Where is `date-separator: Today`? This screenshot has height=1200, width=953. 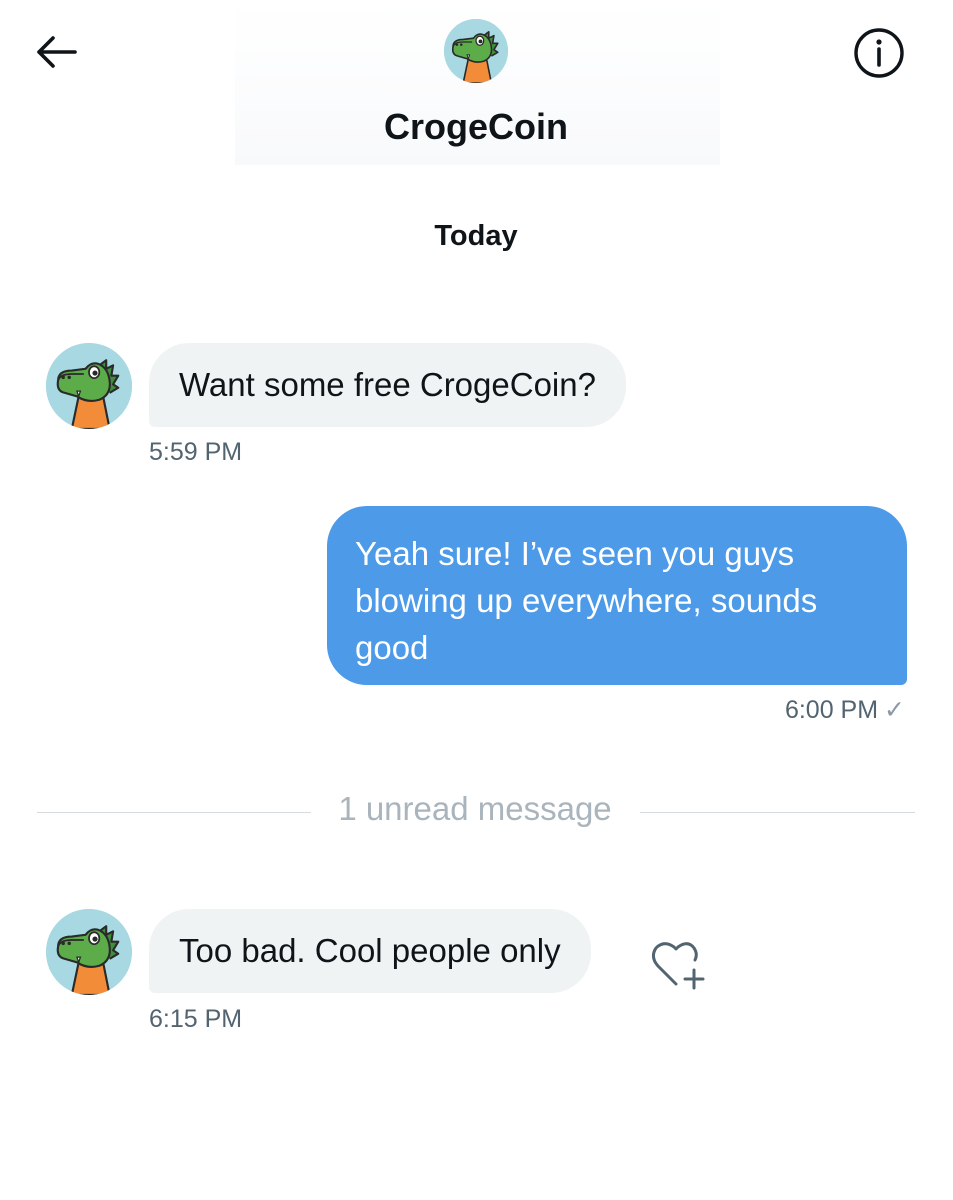 date-separator: Today is located at coordinates (476, 236).